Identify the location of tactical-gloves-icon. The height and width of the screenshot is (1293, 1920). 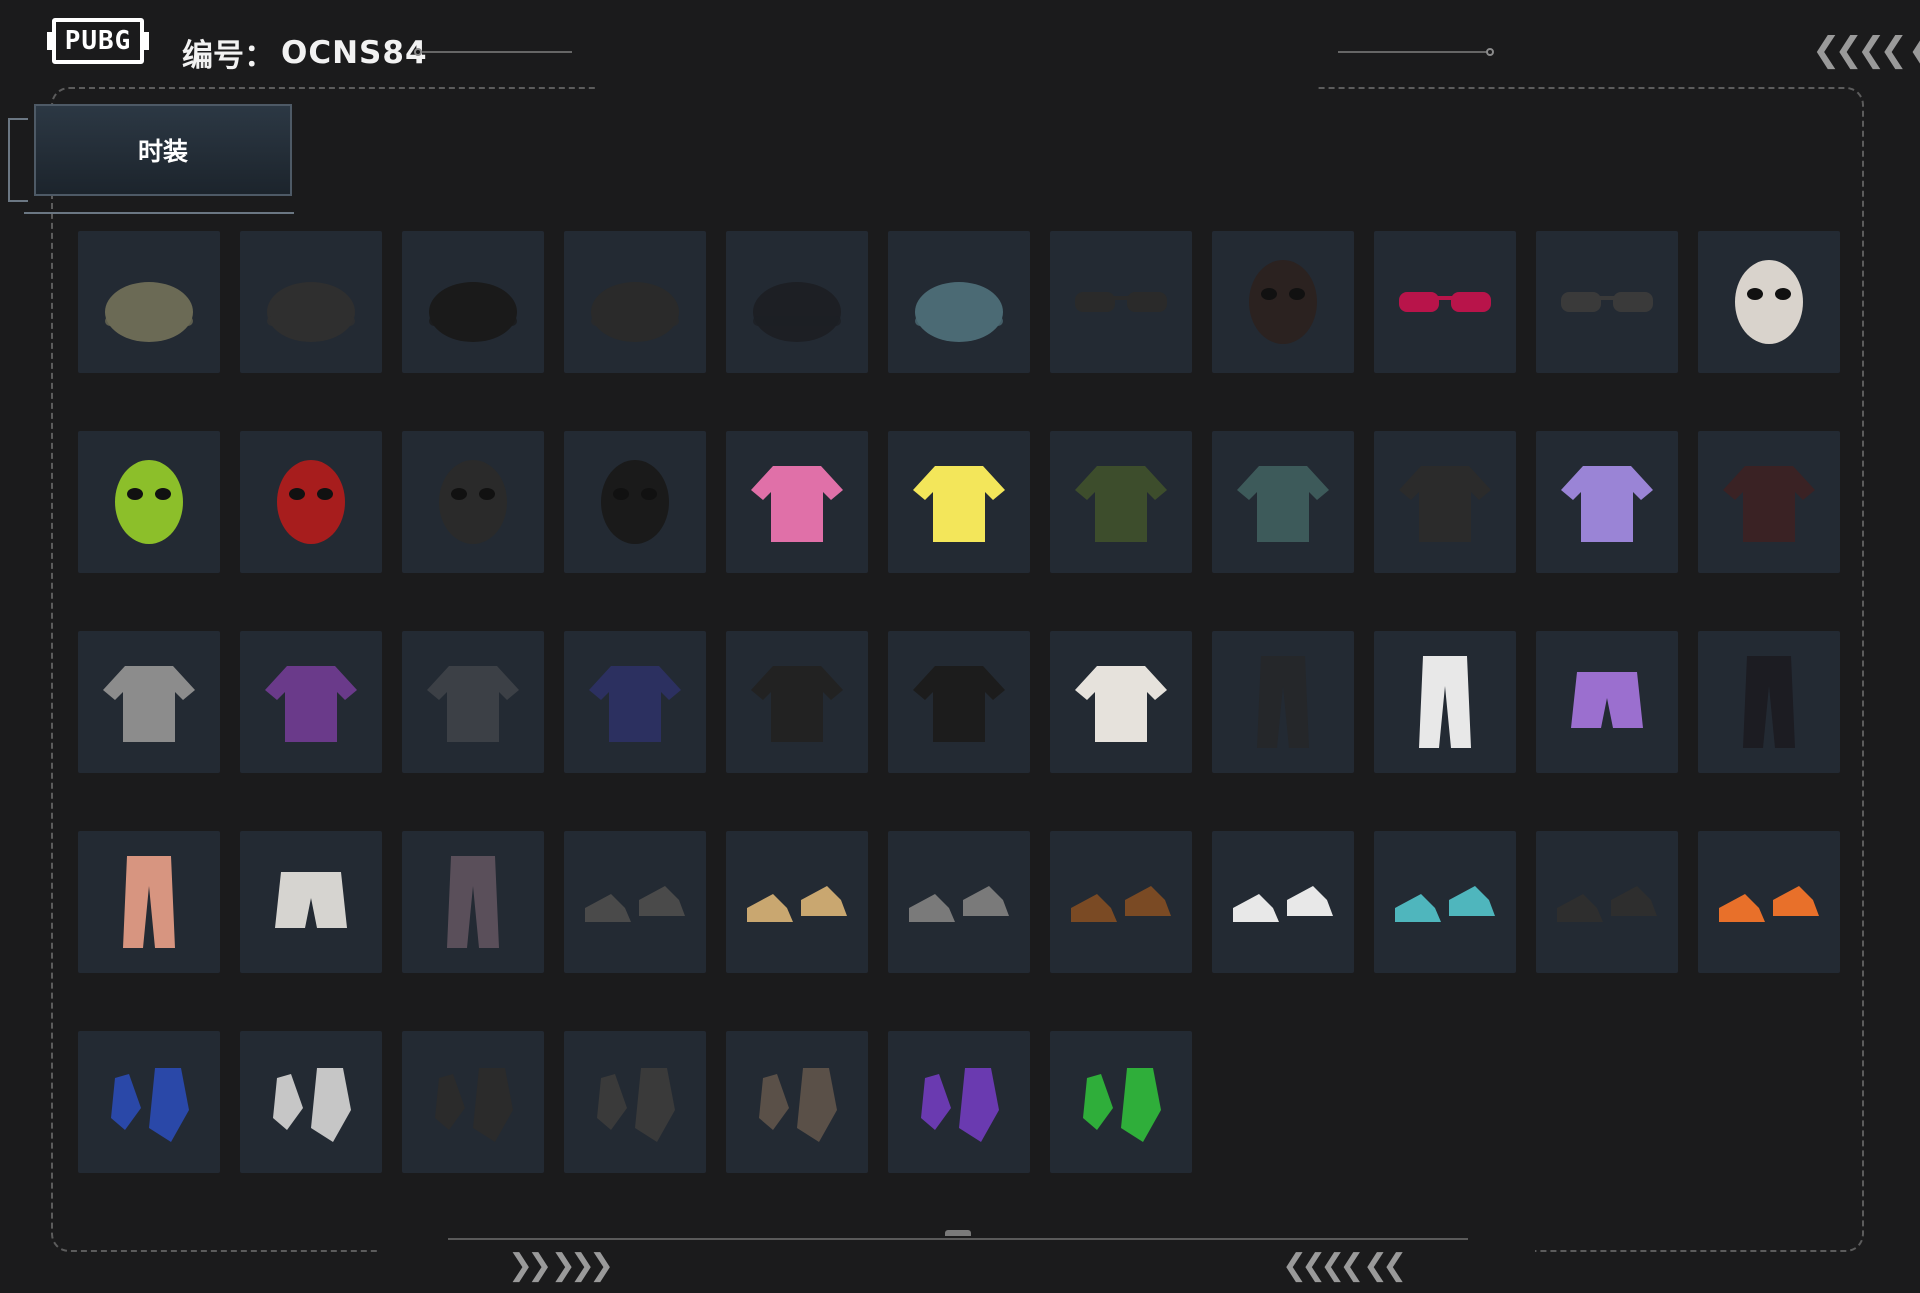
(798, 1105).